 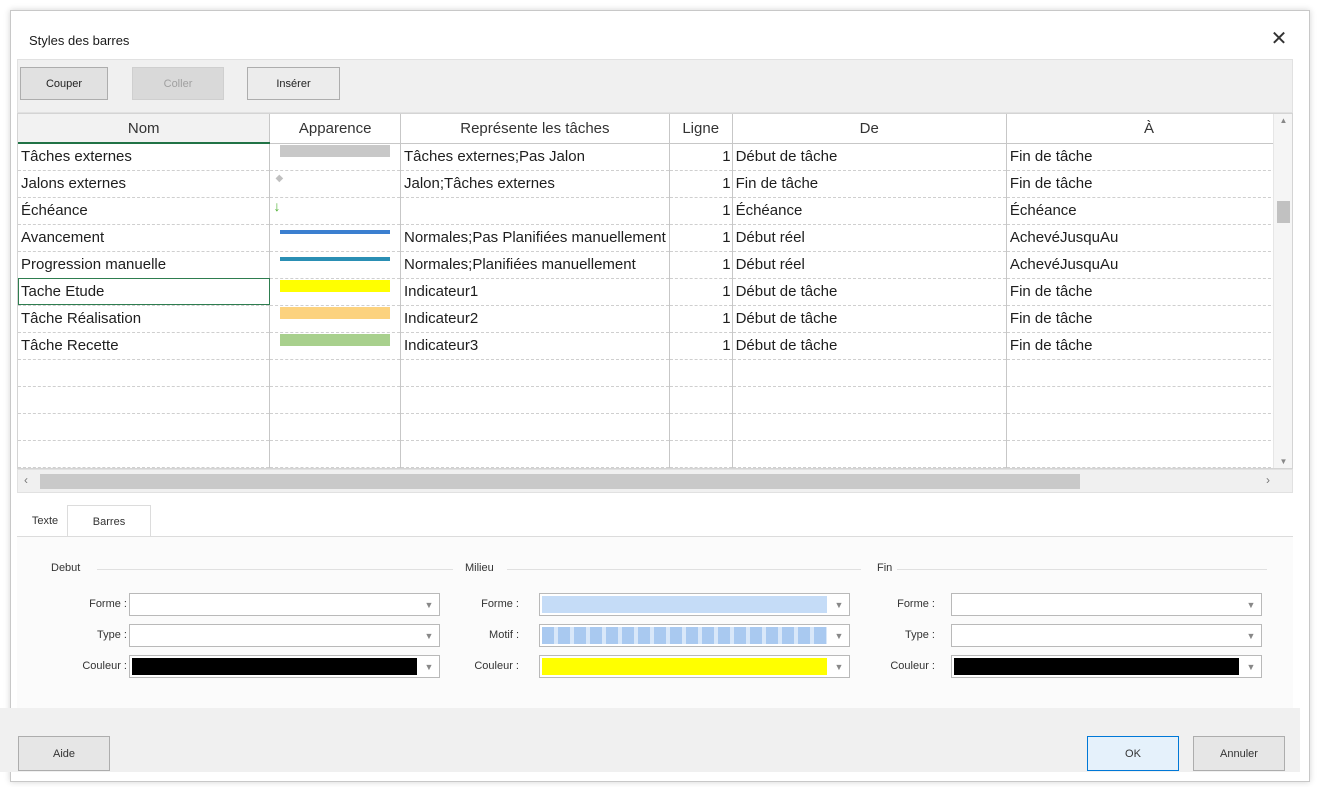 I want to click on appearance-cell: ↓, so click(x=335, y=211).